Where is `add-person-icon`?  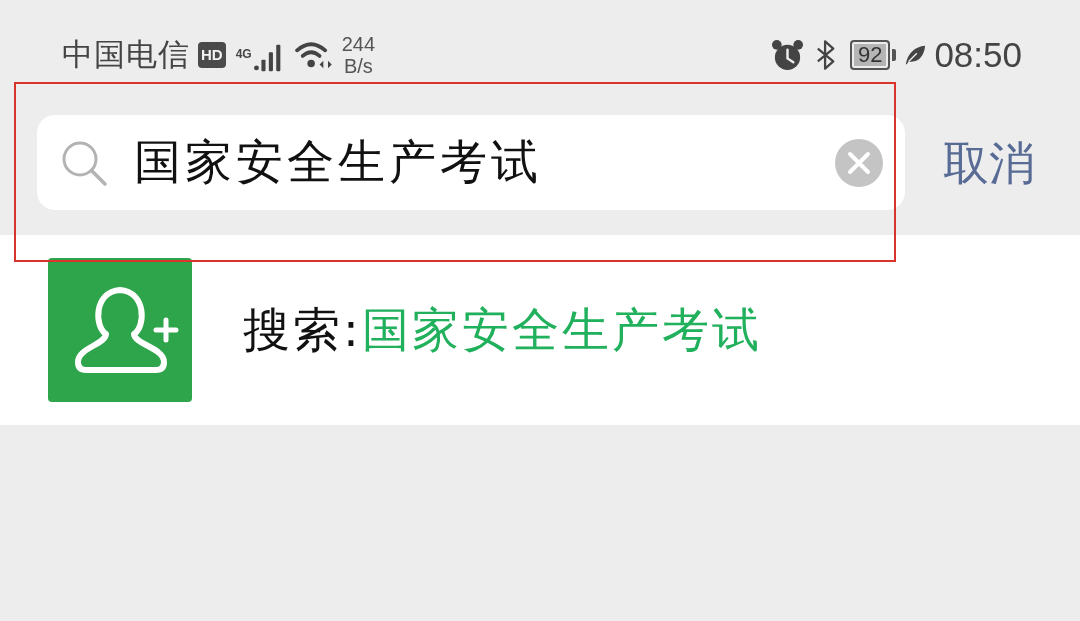
add-person-icon is located at coordinates (120, 330).